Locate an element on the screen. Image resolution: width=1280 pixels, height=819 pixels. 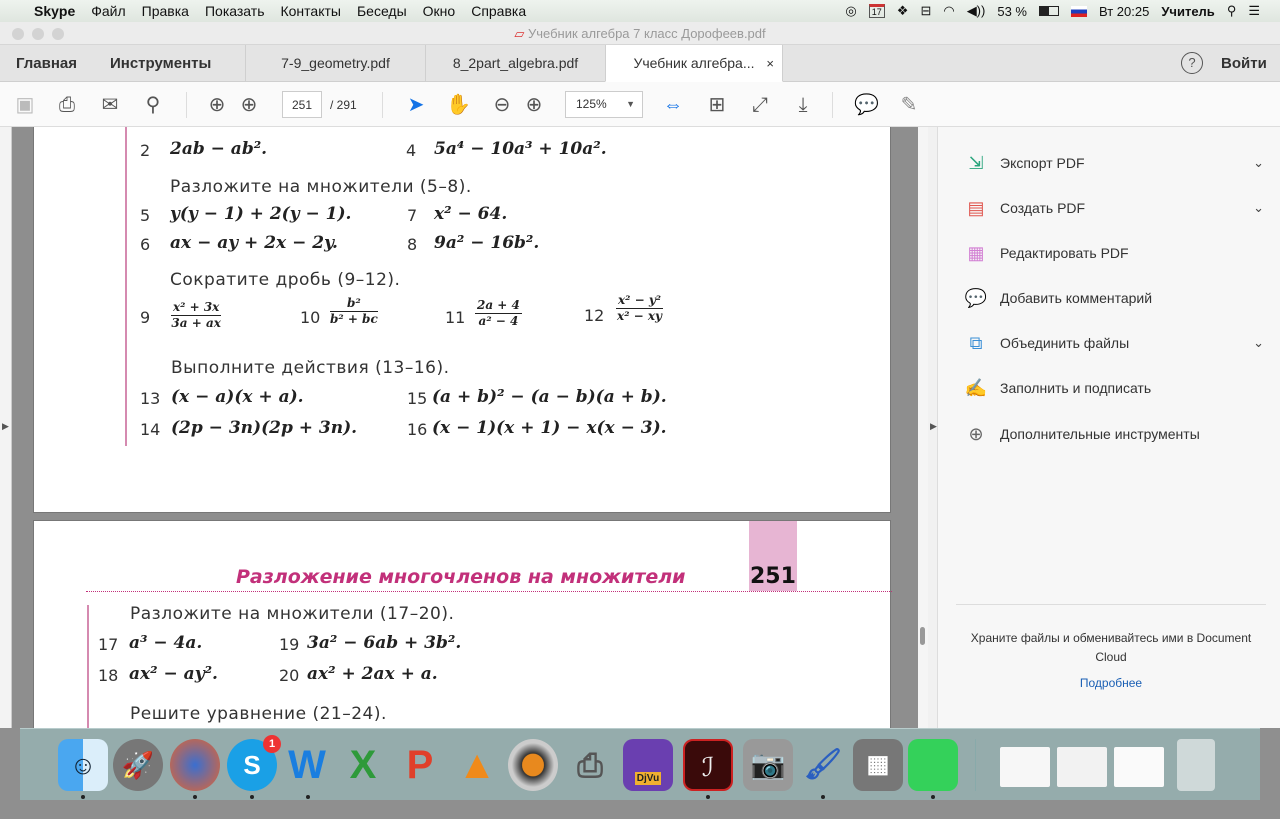
tab-doc-geometry: 7-9_geometry.pdf is located at coordinates (335, 63).